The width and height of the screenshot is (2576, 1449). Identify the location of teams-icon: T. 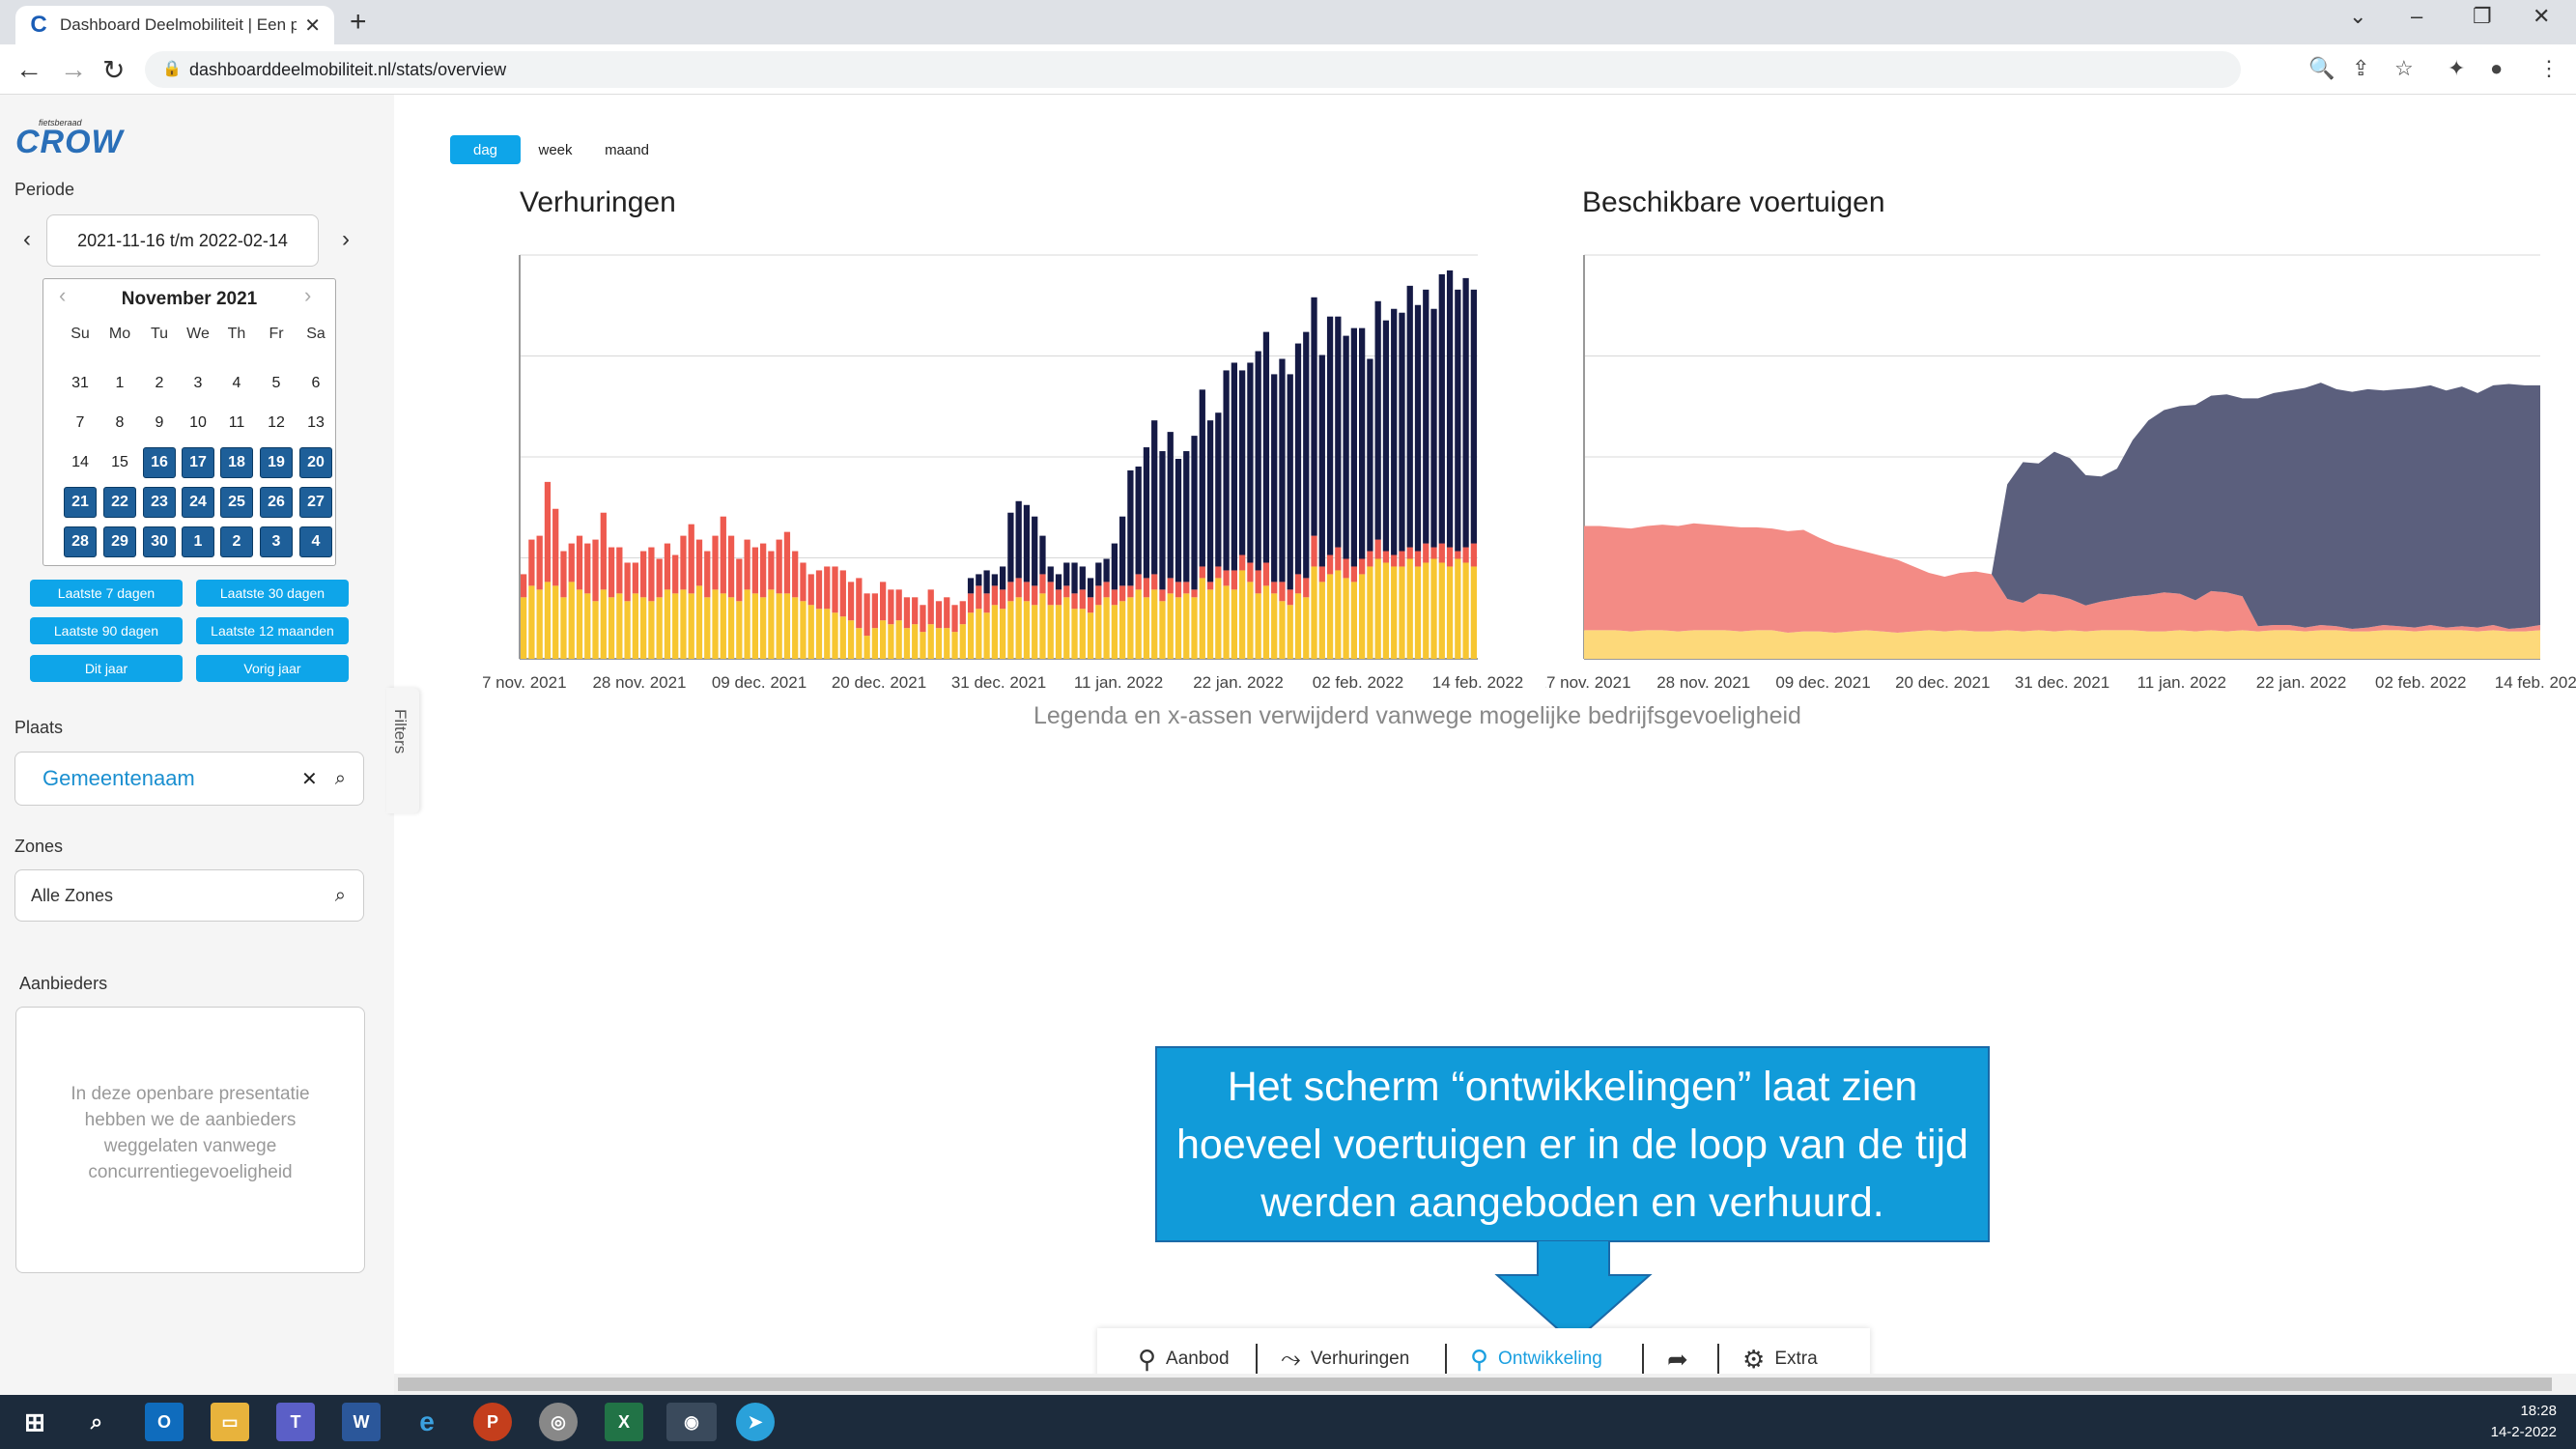
(295, 1422).